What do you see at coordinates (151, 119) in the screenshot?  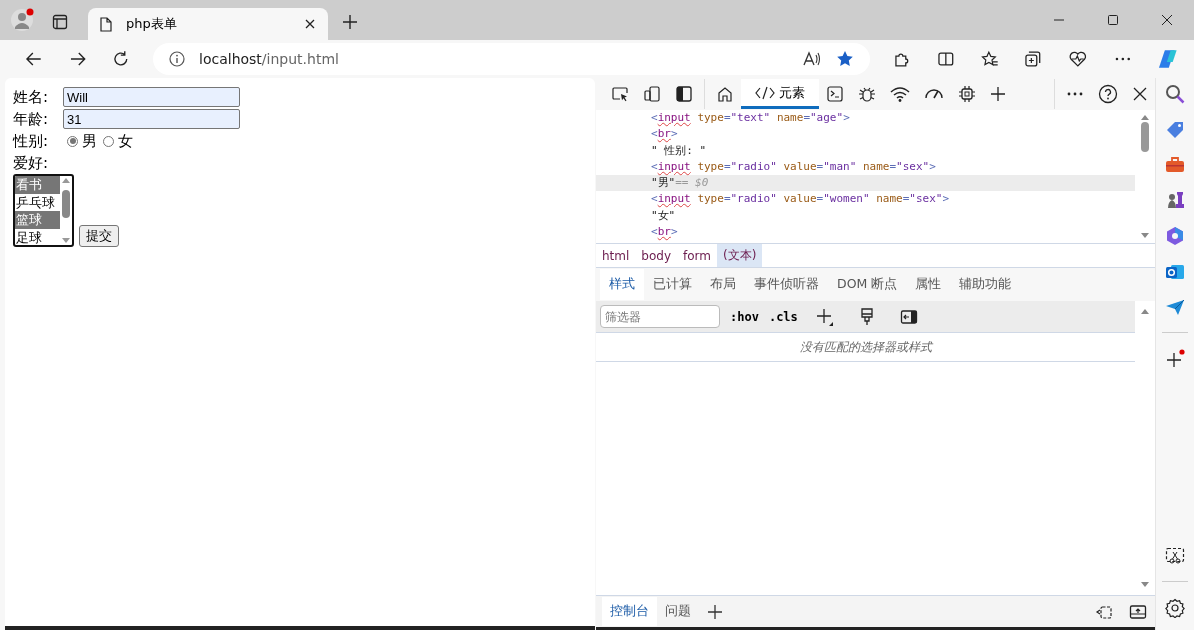 I see `text-input: 31` at bounding box center [151, 119].